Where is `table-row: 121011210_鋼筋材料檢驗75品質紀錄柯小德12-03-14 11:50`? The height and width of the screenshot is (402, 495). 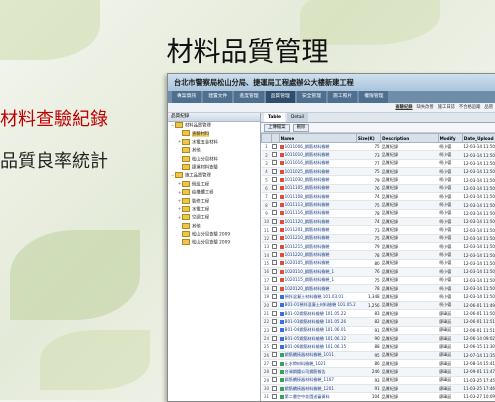 table-row: 121011210_鋼筋材料檢驗75品質紀錄柯小德12-03-14 11:50 is located at coordinates (378, 238).